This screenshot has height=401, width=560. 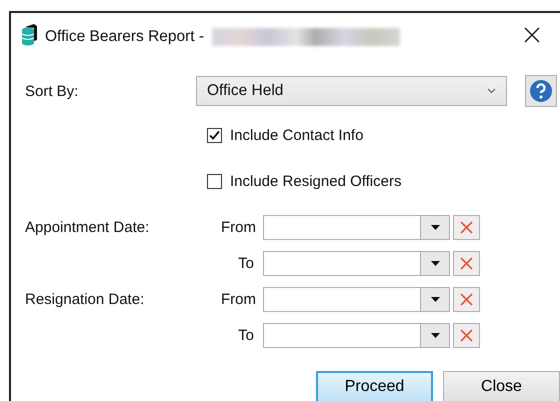 I want to click on checkbox-label: Include Resigned Officers, so click(x=316, y=181).